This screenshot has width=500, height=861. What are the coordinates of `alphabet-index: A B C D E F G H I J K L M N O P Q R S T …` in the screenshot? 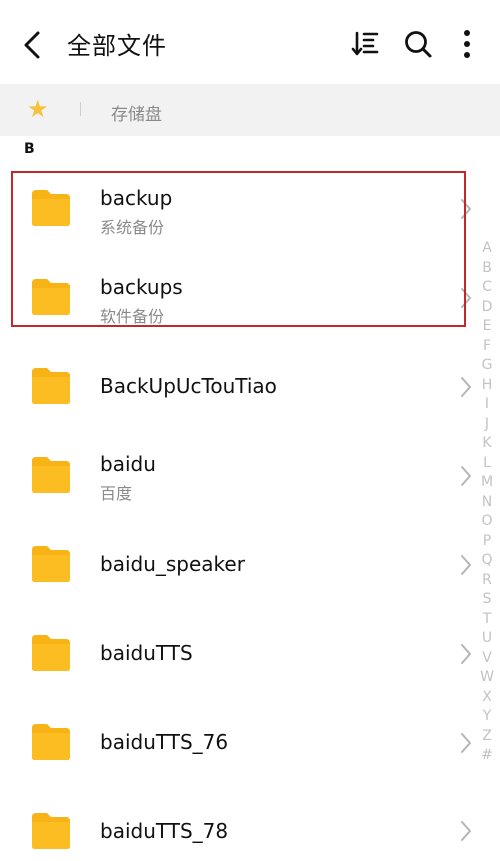 It's located at (487, 502).